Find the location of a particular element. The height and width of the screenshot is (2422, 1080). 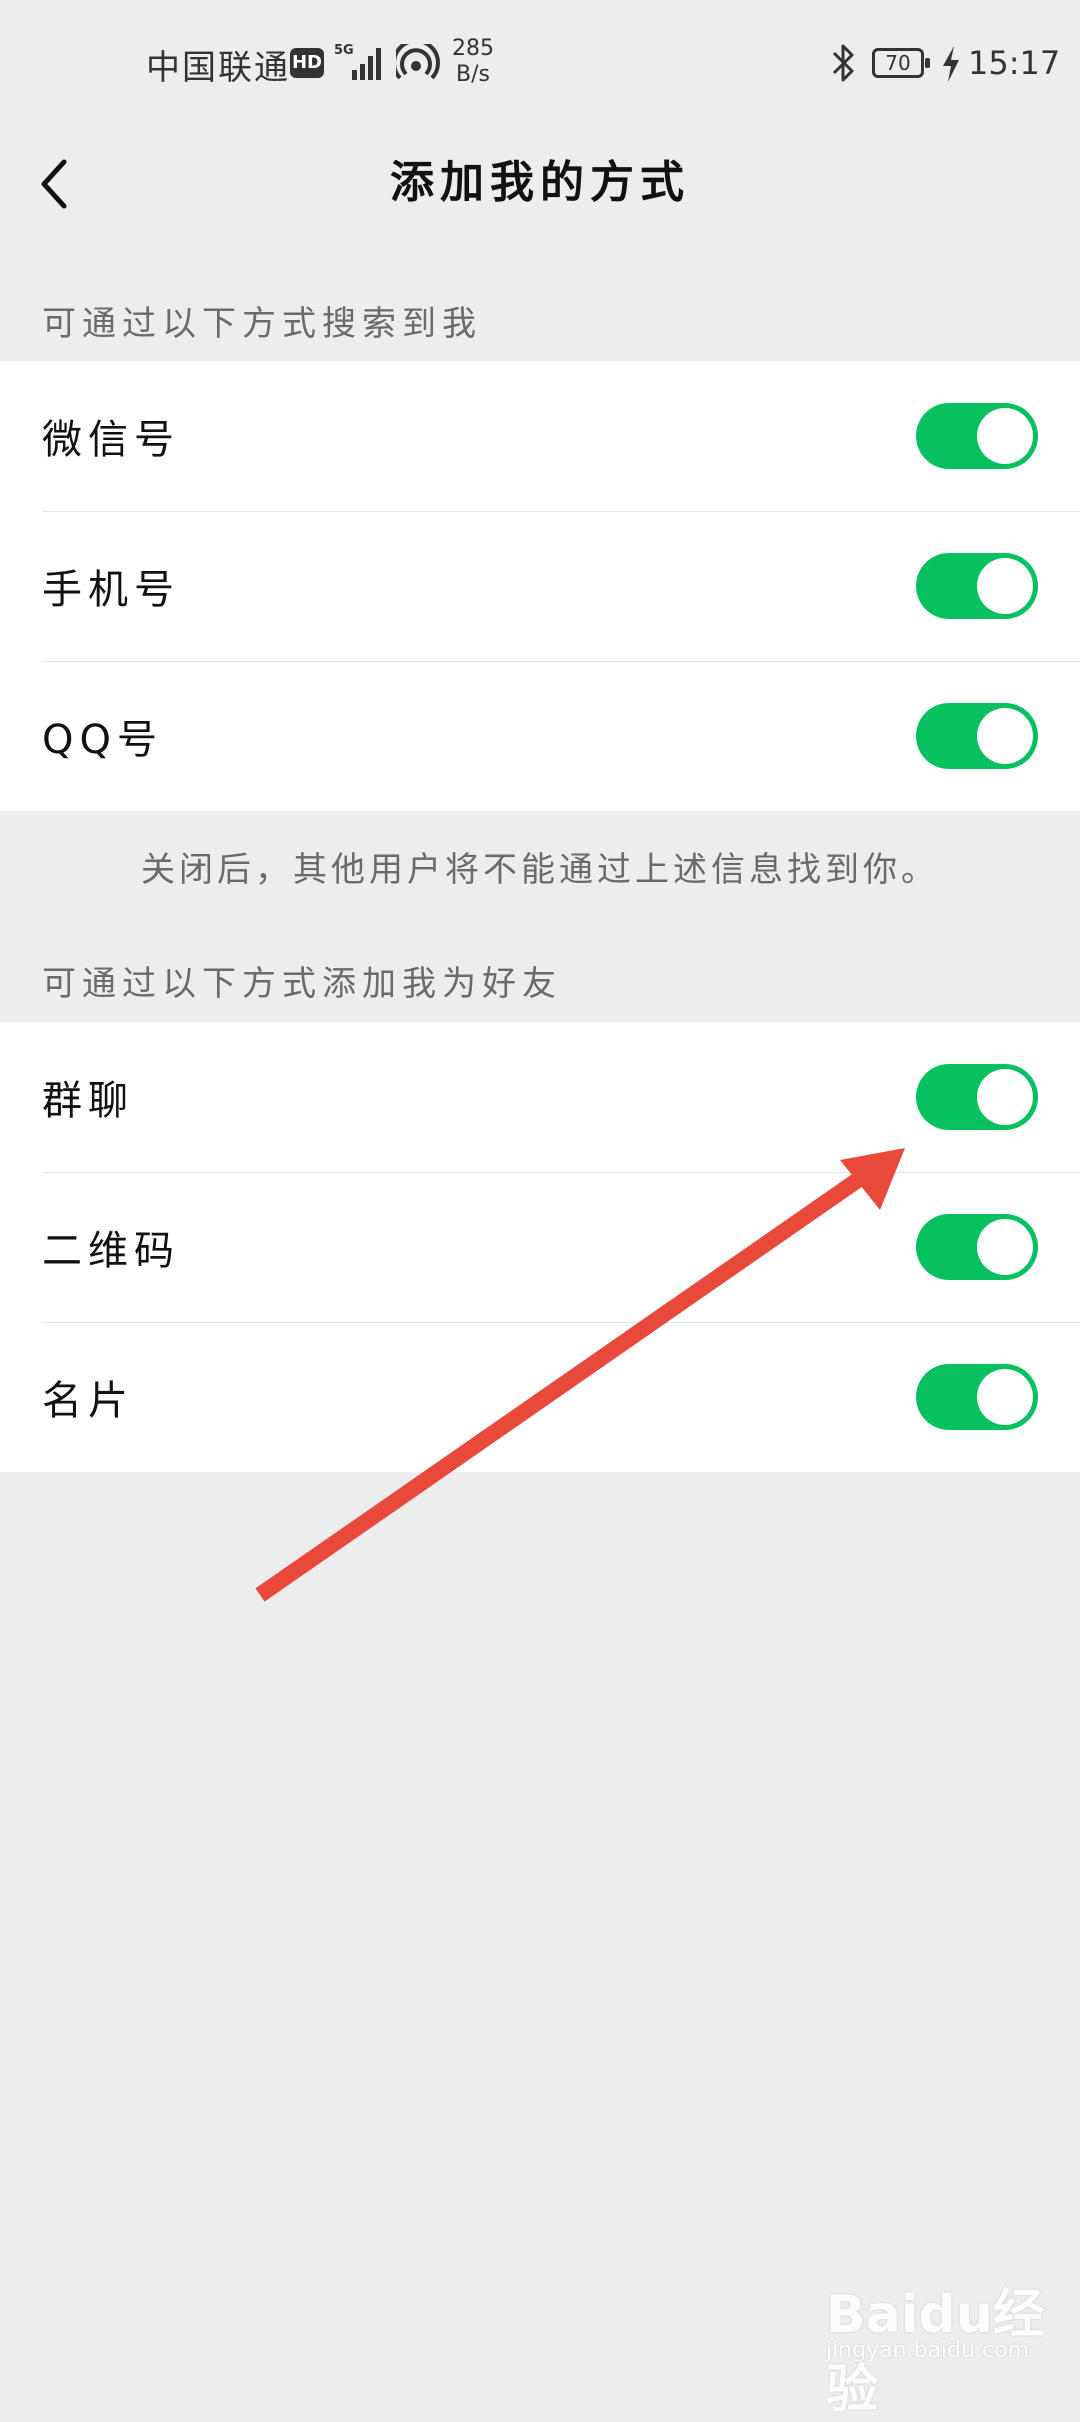

setting-row-business-card: 名片 is located at coordinates (540, 1397).